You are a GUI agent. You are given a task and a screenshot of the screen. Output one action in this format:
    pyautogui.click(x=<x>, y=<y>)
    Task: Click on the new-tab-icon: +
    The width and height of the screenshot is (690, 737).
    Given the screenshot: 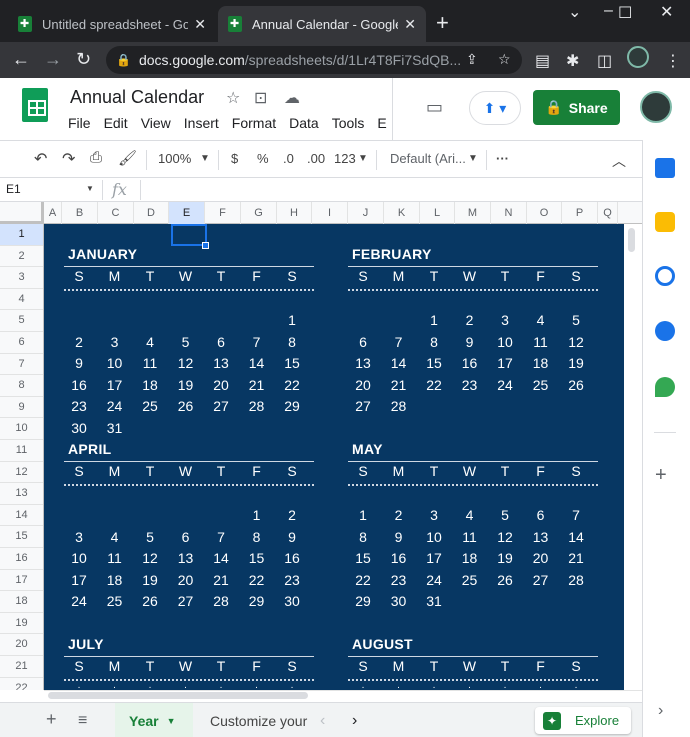 What is the action you would take?
    pyautogui.click(x=442, y=23)
    